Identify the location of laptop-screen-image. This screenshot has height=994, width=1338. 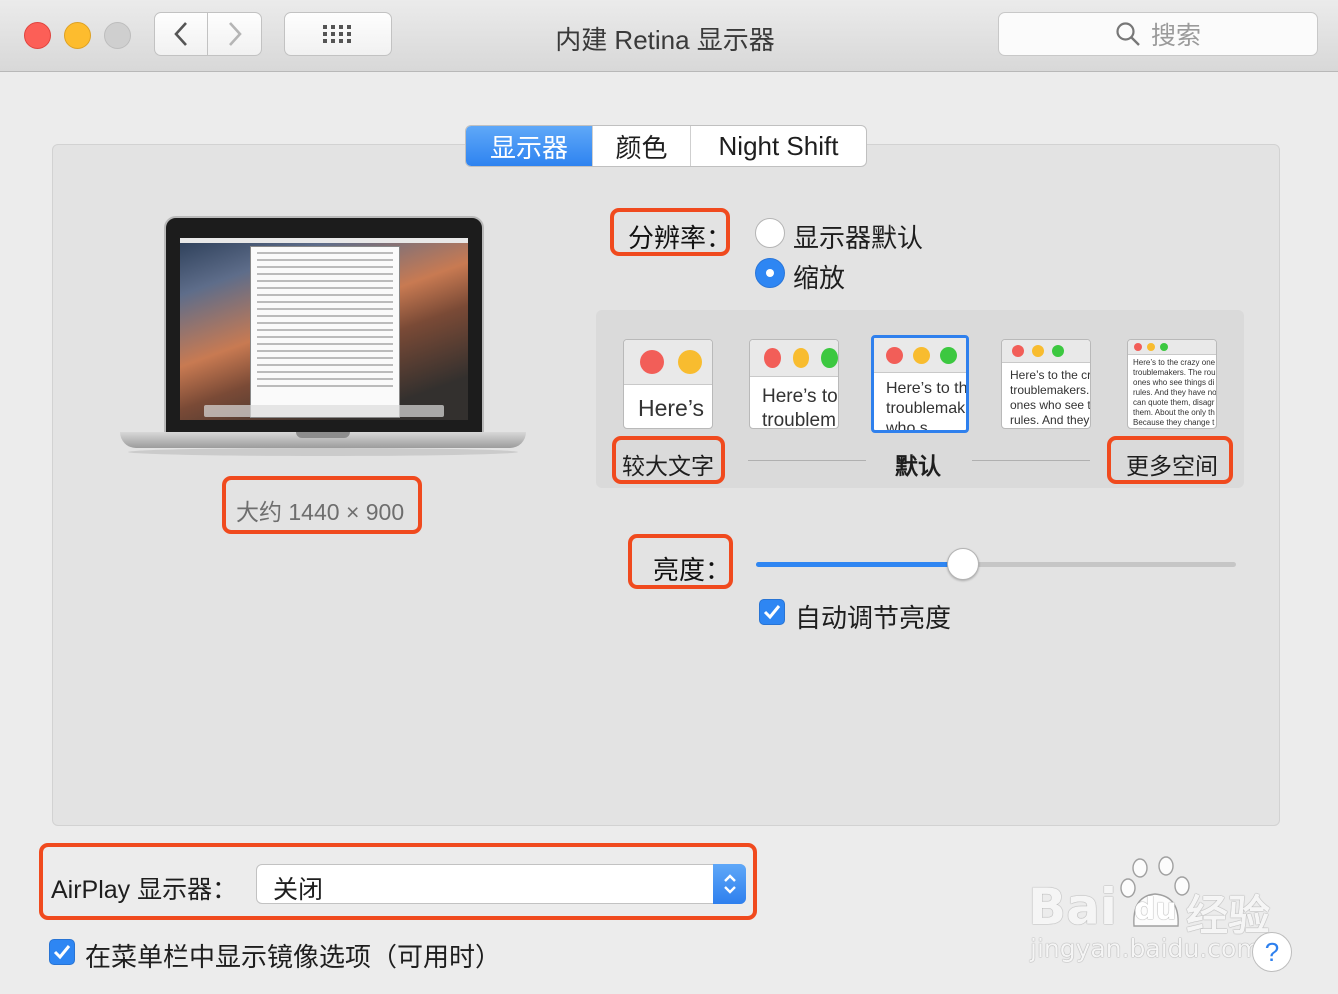
(324, 329).